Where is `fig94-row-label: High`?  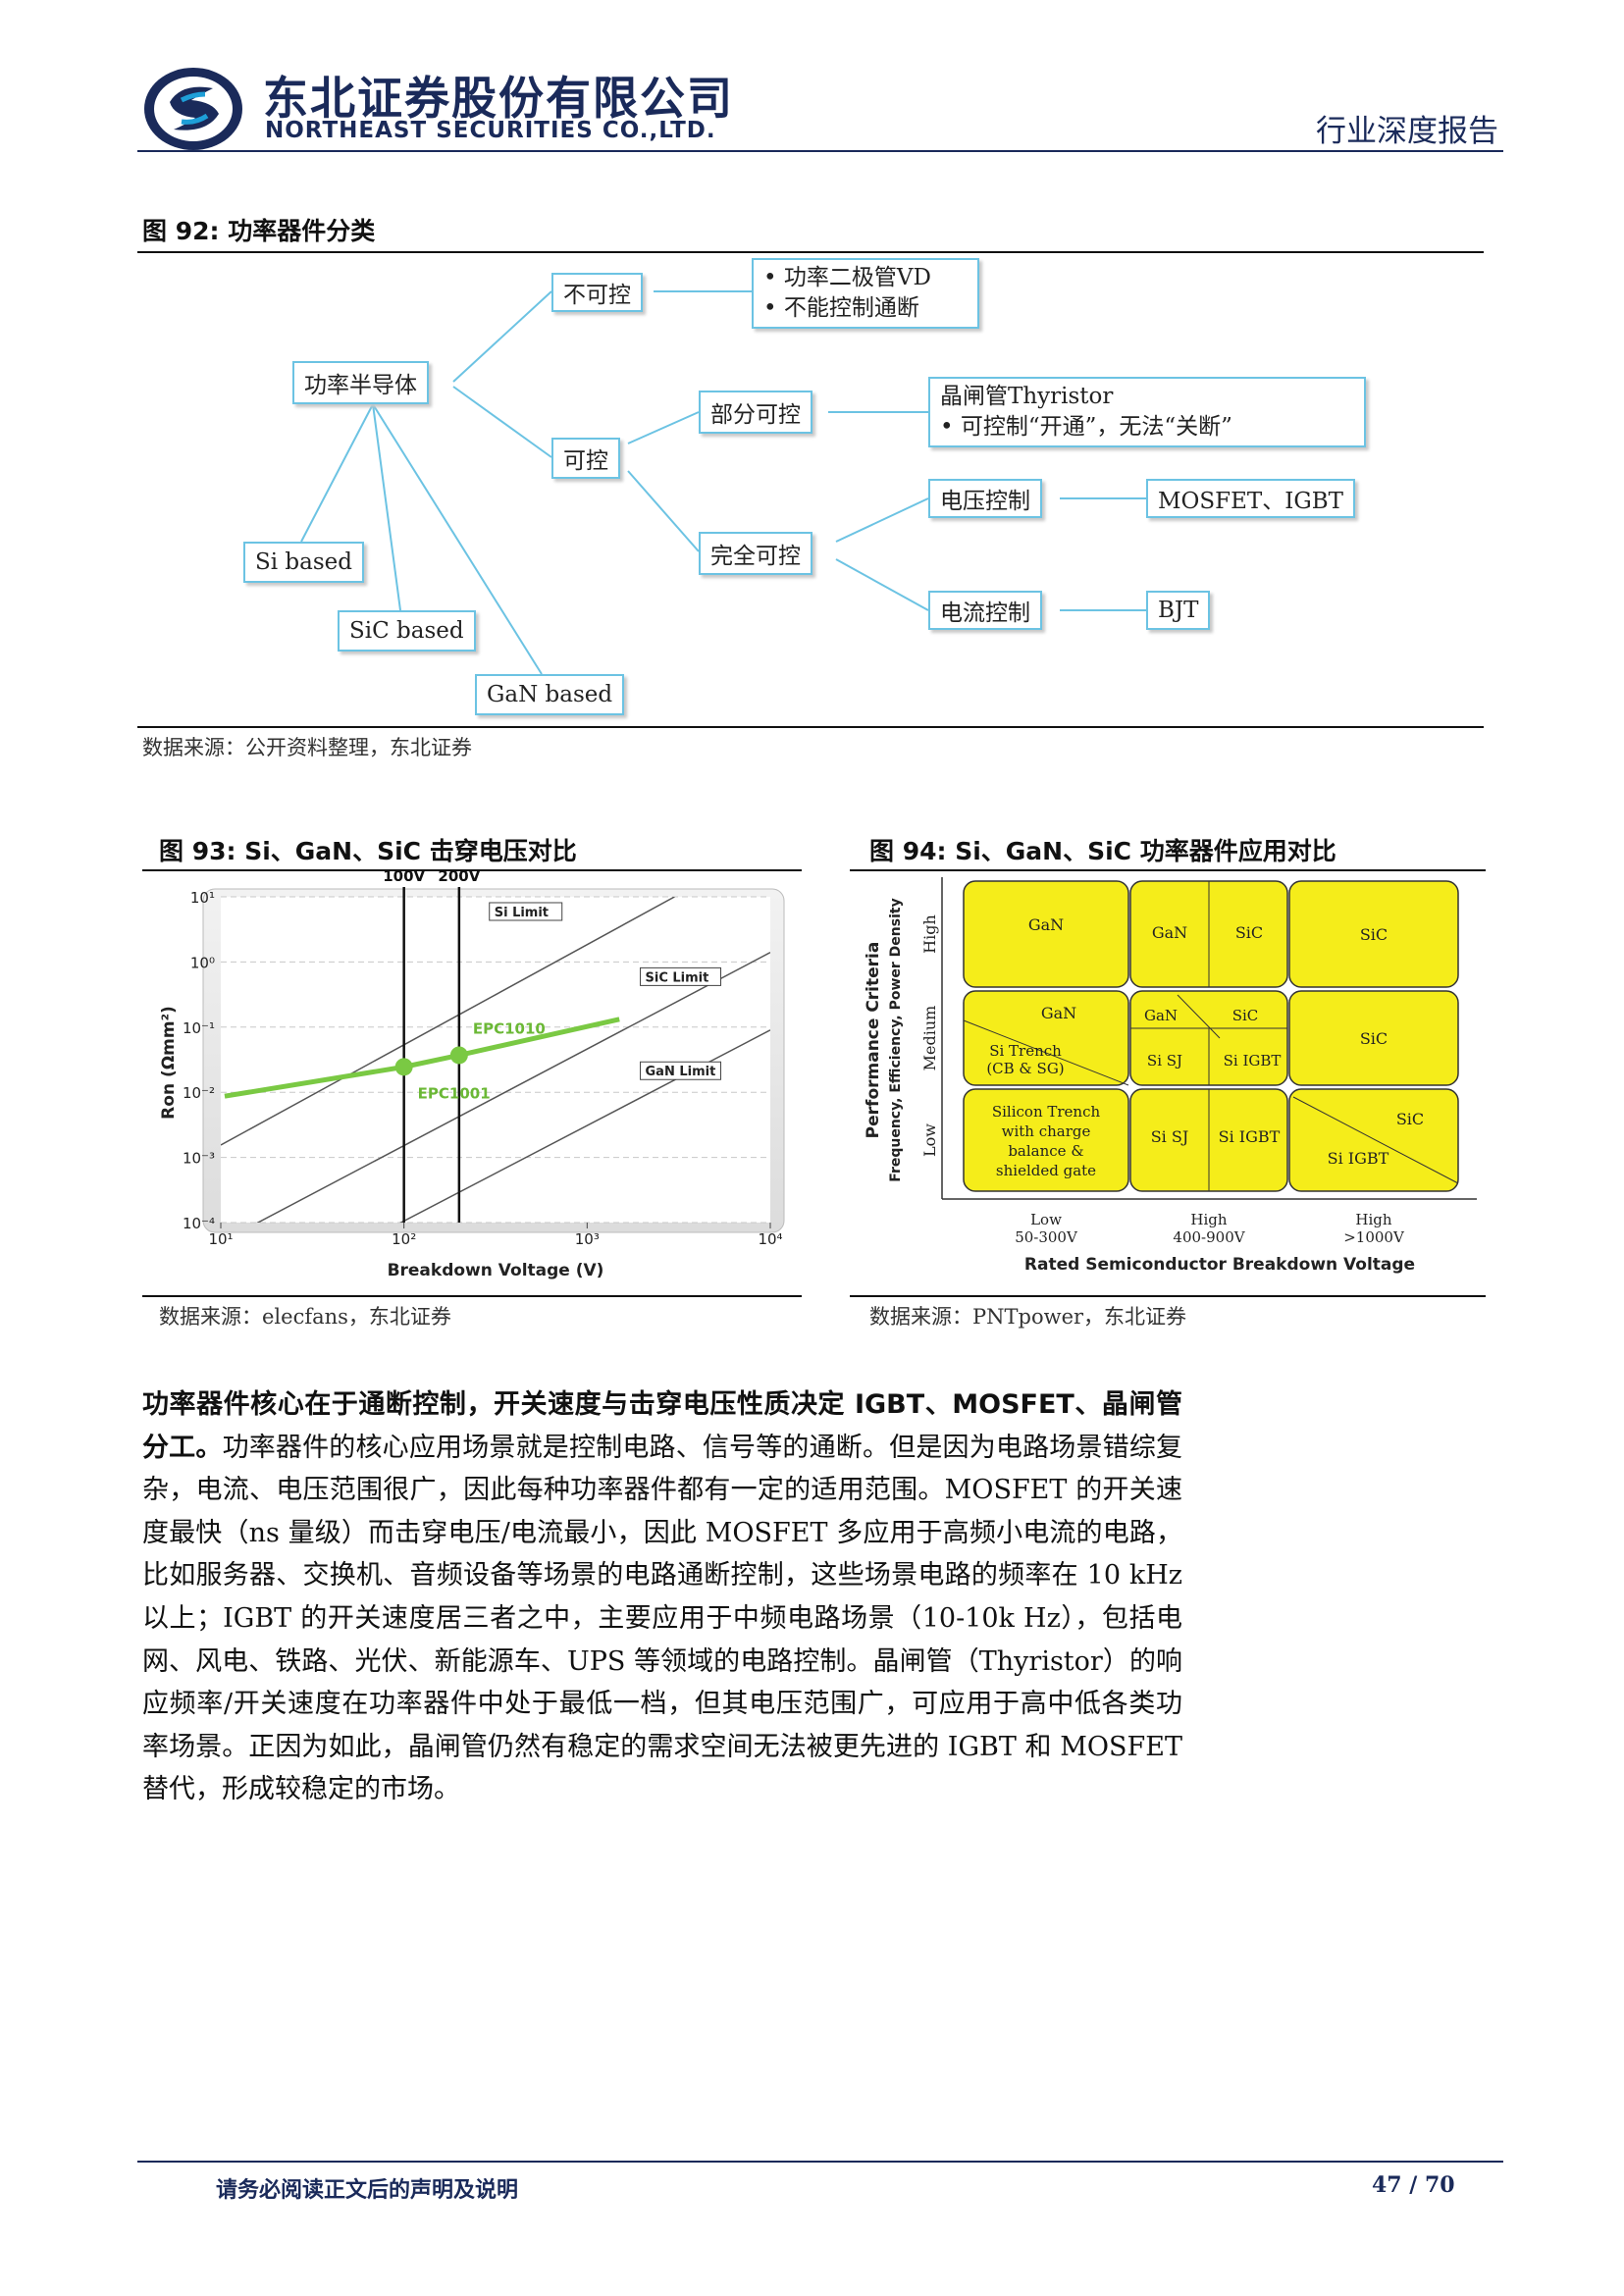 fig94-row-label: High is located at coordinates (929, 934).